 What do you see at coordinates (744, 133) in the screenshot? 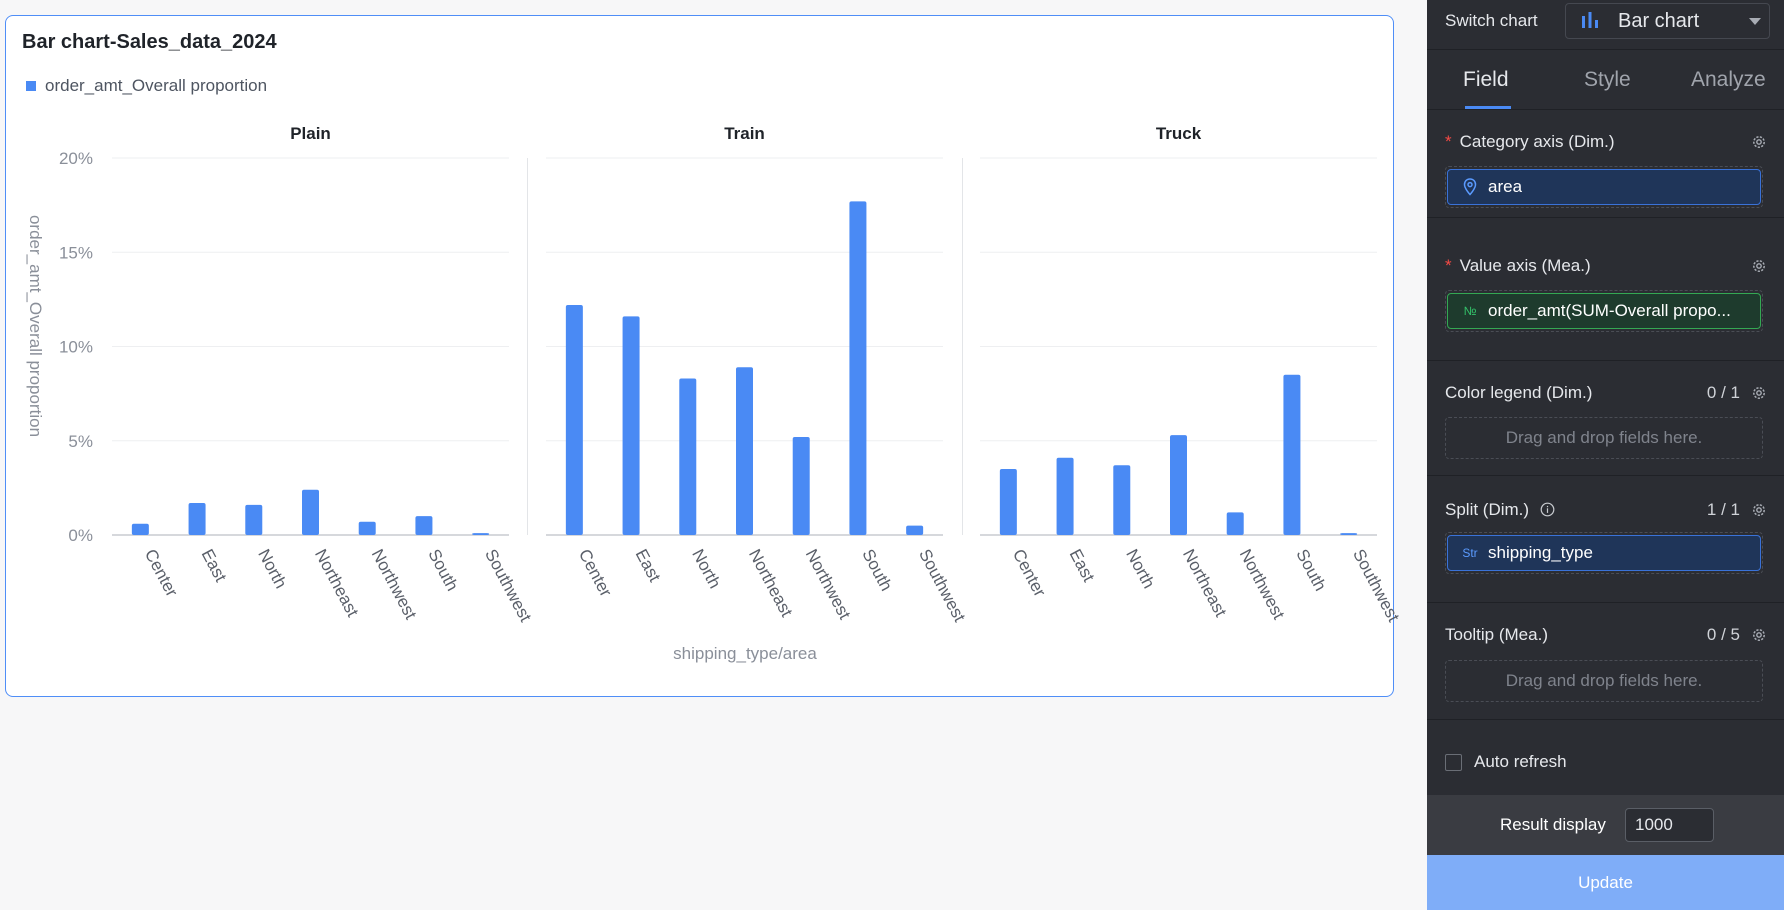
I see `facet-title: Train` at bounding box center [744, 133].